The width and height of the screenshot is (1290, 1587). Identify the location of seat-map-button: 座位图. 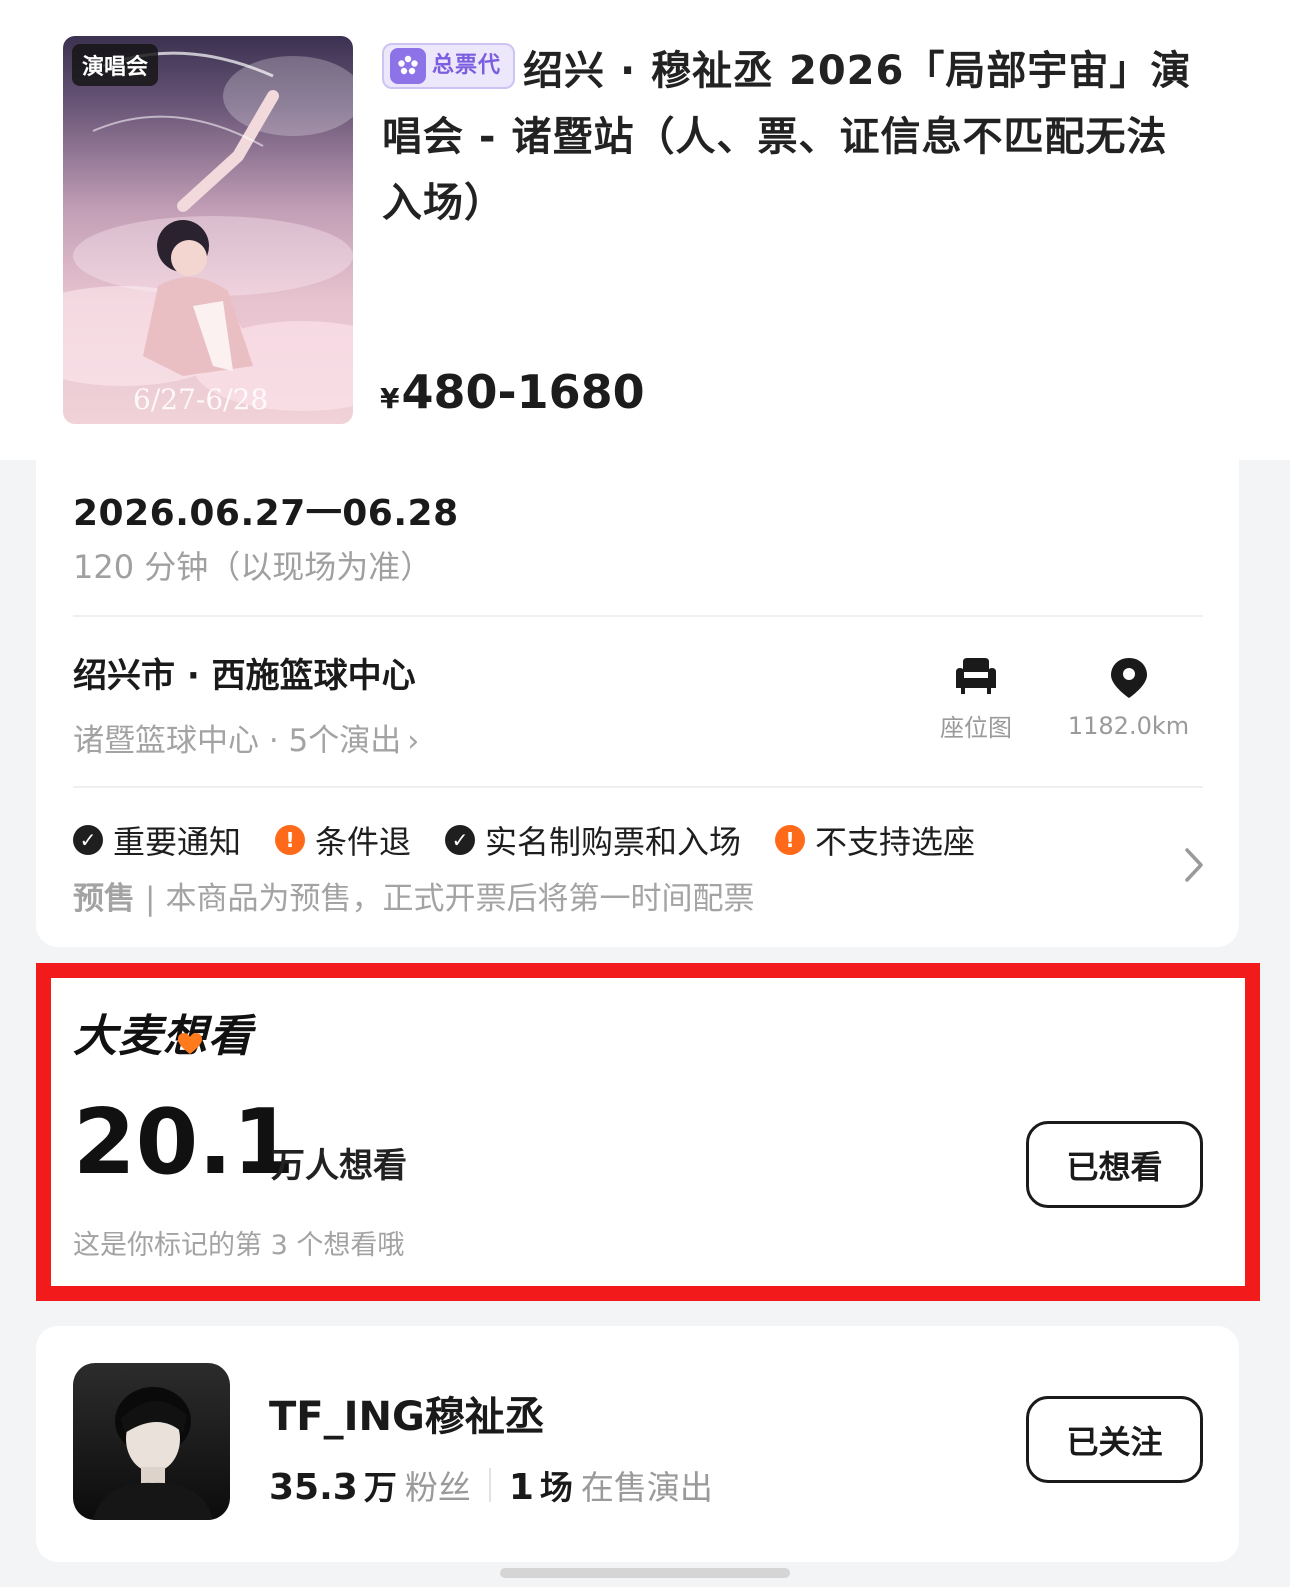
(976, 699).